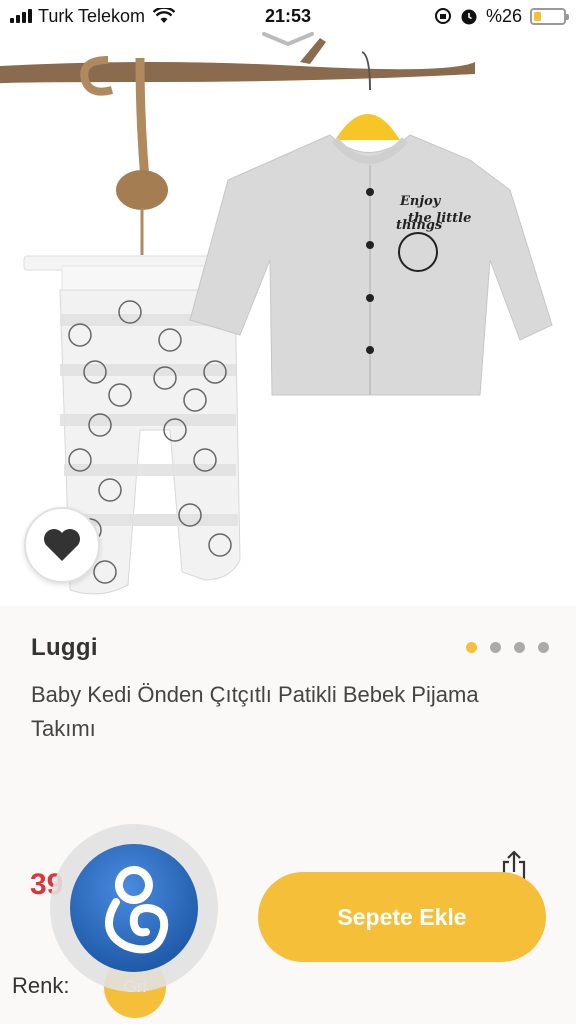 The image size is (576, 1024). Describe the element at coordinates (419, 225) in the screenshot. I see `svg-text: things` at that location.